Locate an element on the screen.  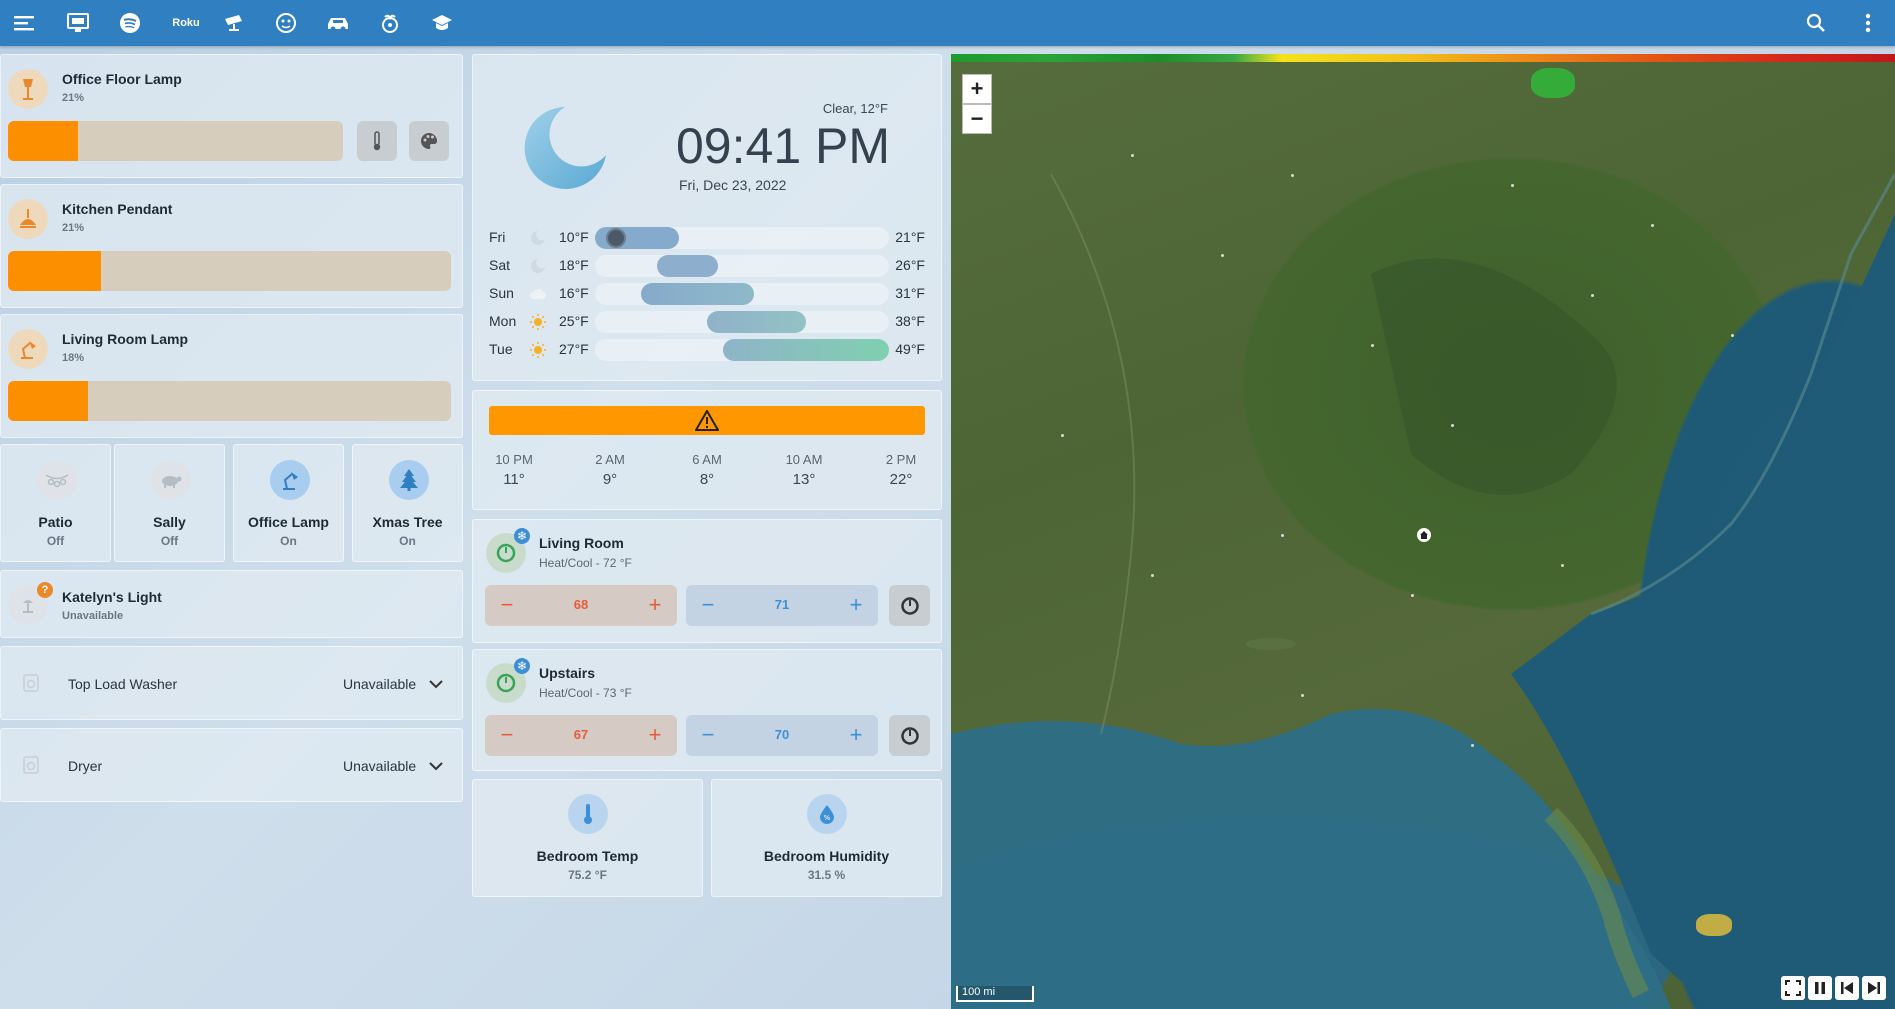
light-brightness: 21% is located at coordinates (73, 98).